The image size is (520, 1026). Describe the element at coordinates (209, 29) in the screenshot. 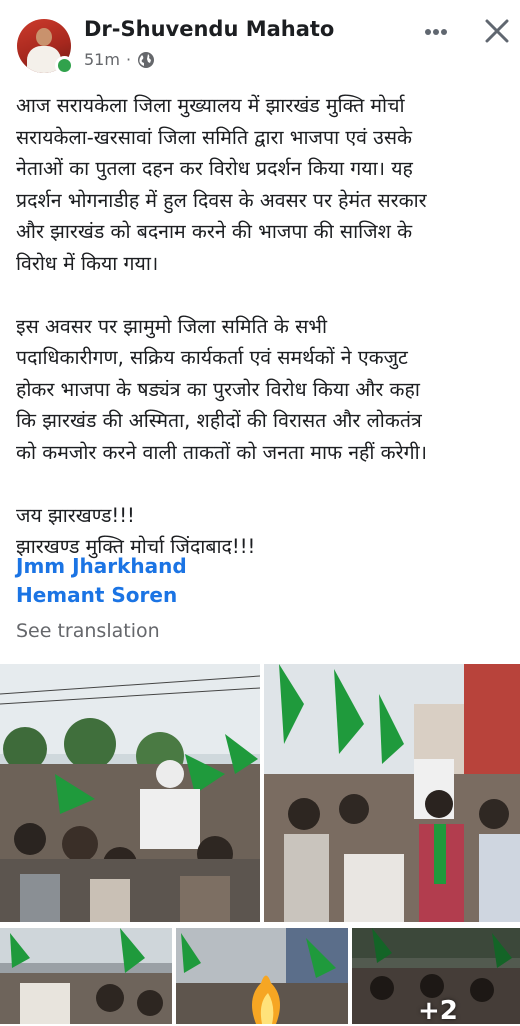

I see `author-name: Dr-Shuvendu Mahato` at that location.